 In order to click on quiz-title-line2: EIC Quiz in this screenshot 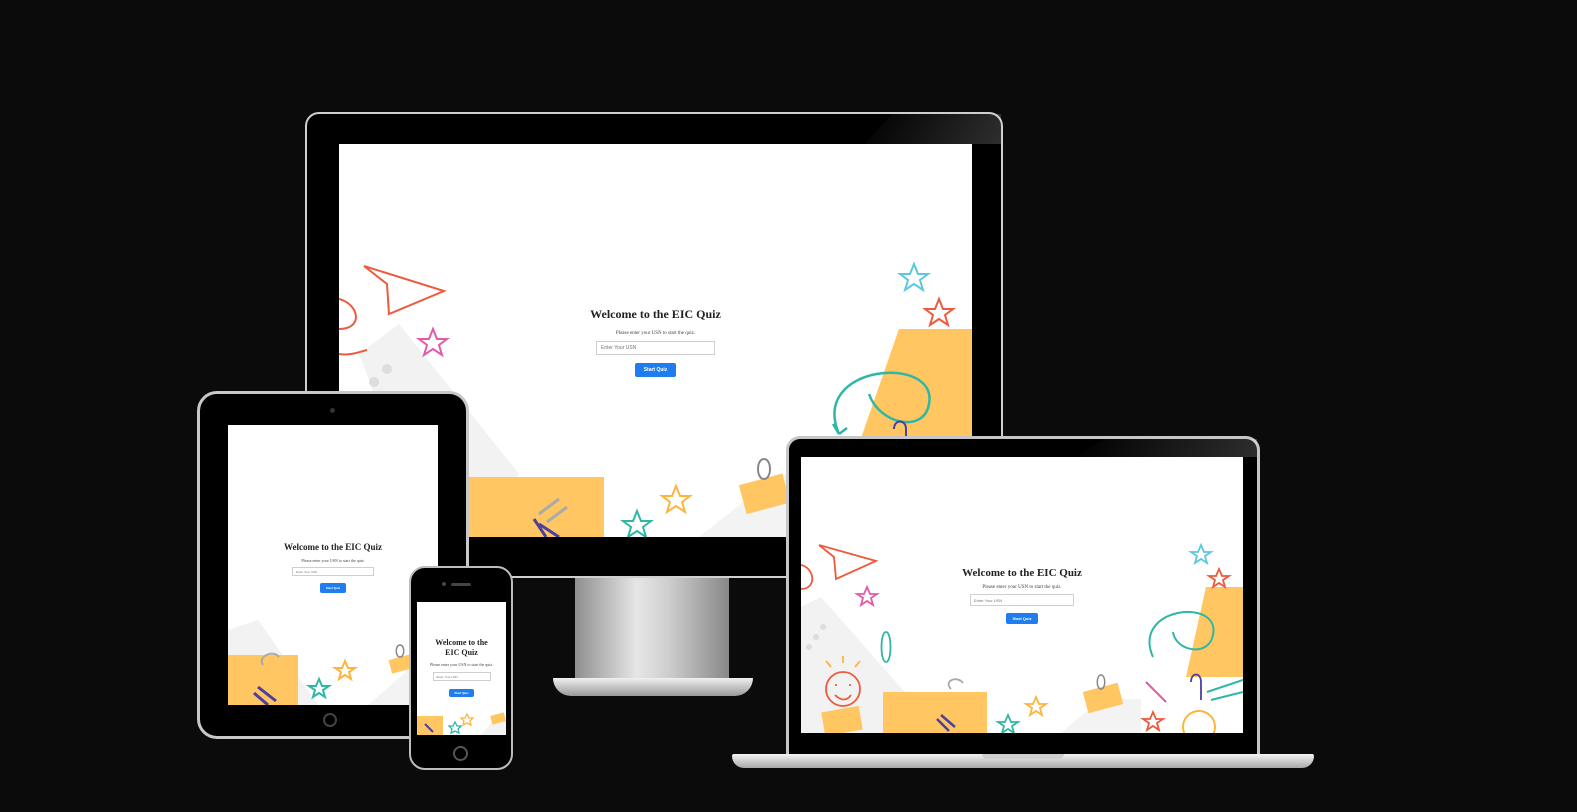, I will do `click(461, 652)`.